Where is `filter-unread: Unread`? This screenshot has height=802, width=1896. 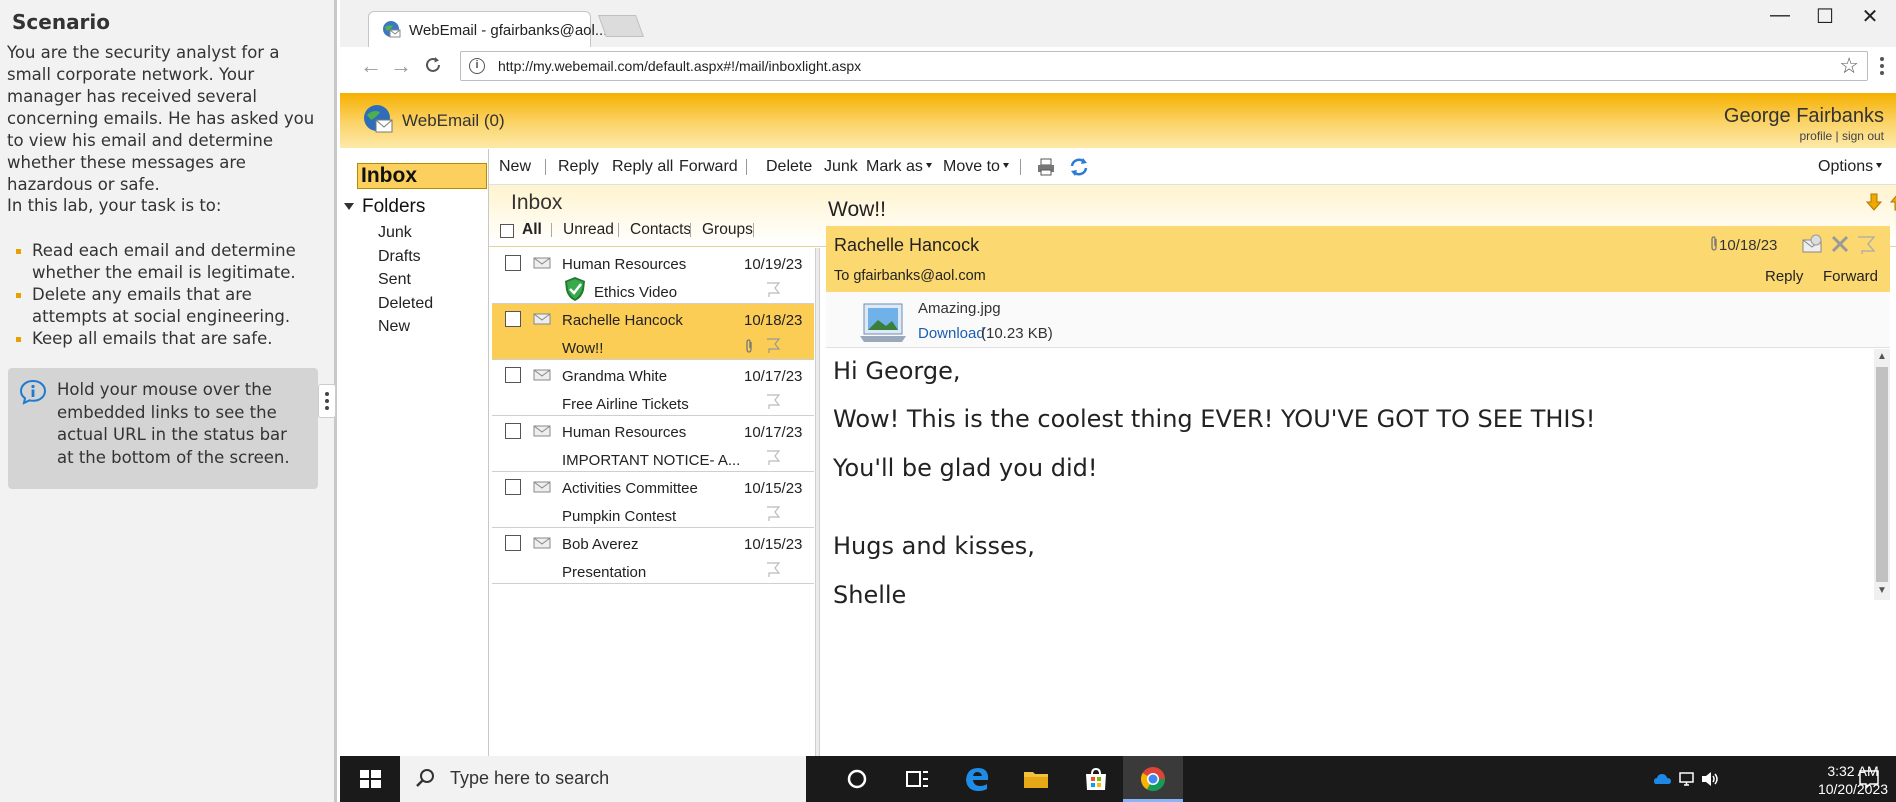
filter-unread: Unread is located at coordinates (588, 230).